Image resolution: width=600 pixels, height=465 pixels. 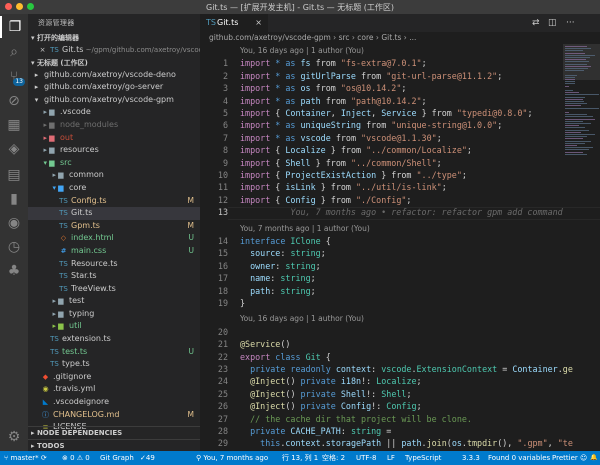 I want to click on git-count-status: ✓49, so click(x=147, y=458).